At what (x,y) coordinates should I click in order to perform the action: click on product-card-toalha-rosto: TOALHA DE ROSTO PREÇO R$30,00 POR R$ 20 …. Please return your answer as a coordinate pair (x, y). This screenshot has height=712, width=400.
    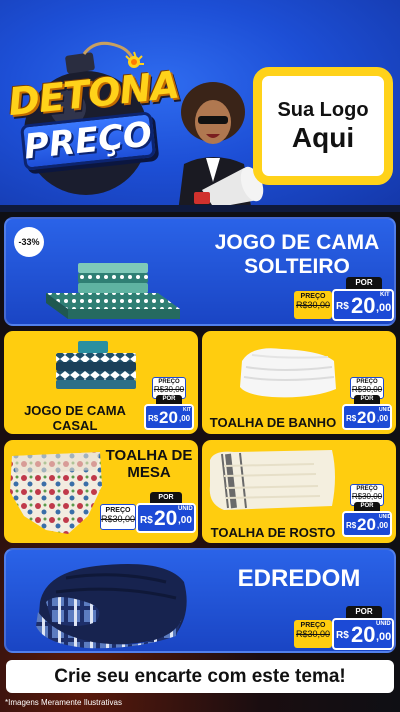
    Looking at the image, I should click on (299, 491).